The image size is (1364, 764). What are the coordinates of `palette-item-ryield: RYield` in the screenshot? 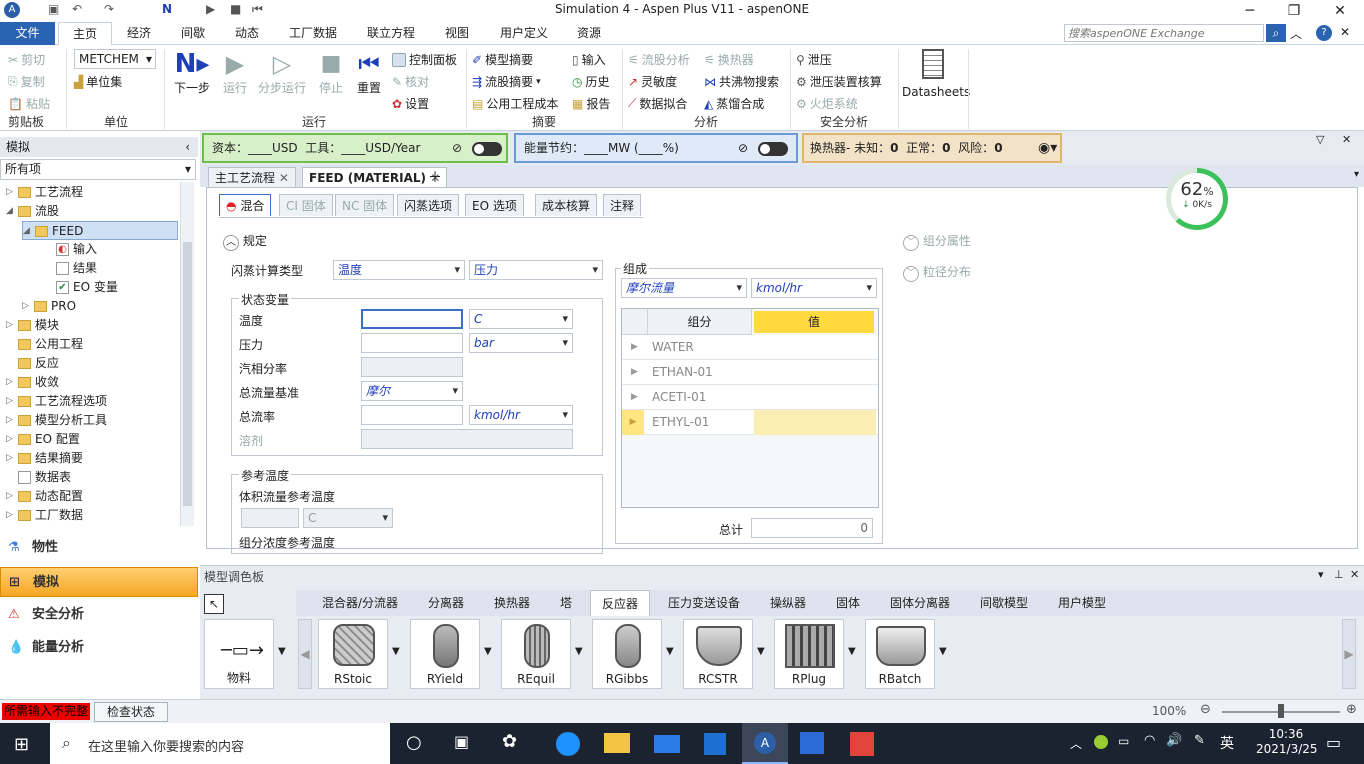 It's located at (445, 654).